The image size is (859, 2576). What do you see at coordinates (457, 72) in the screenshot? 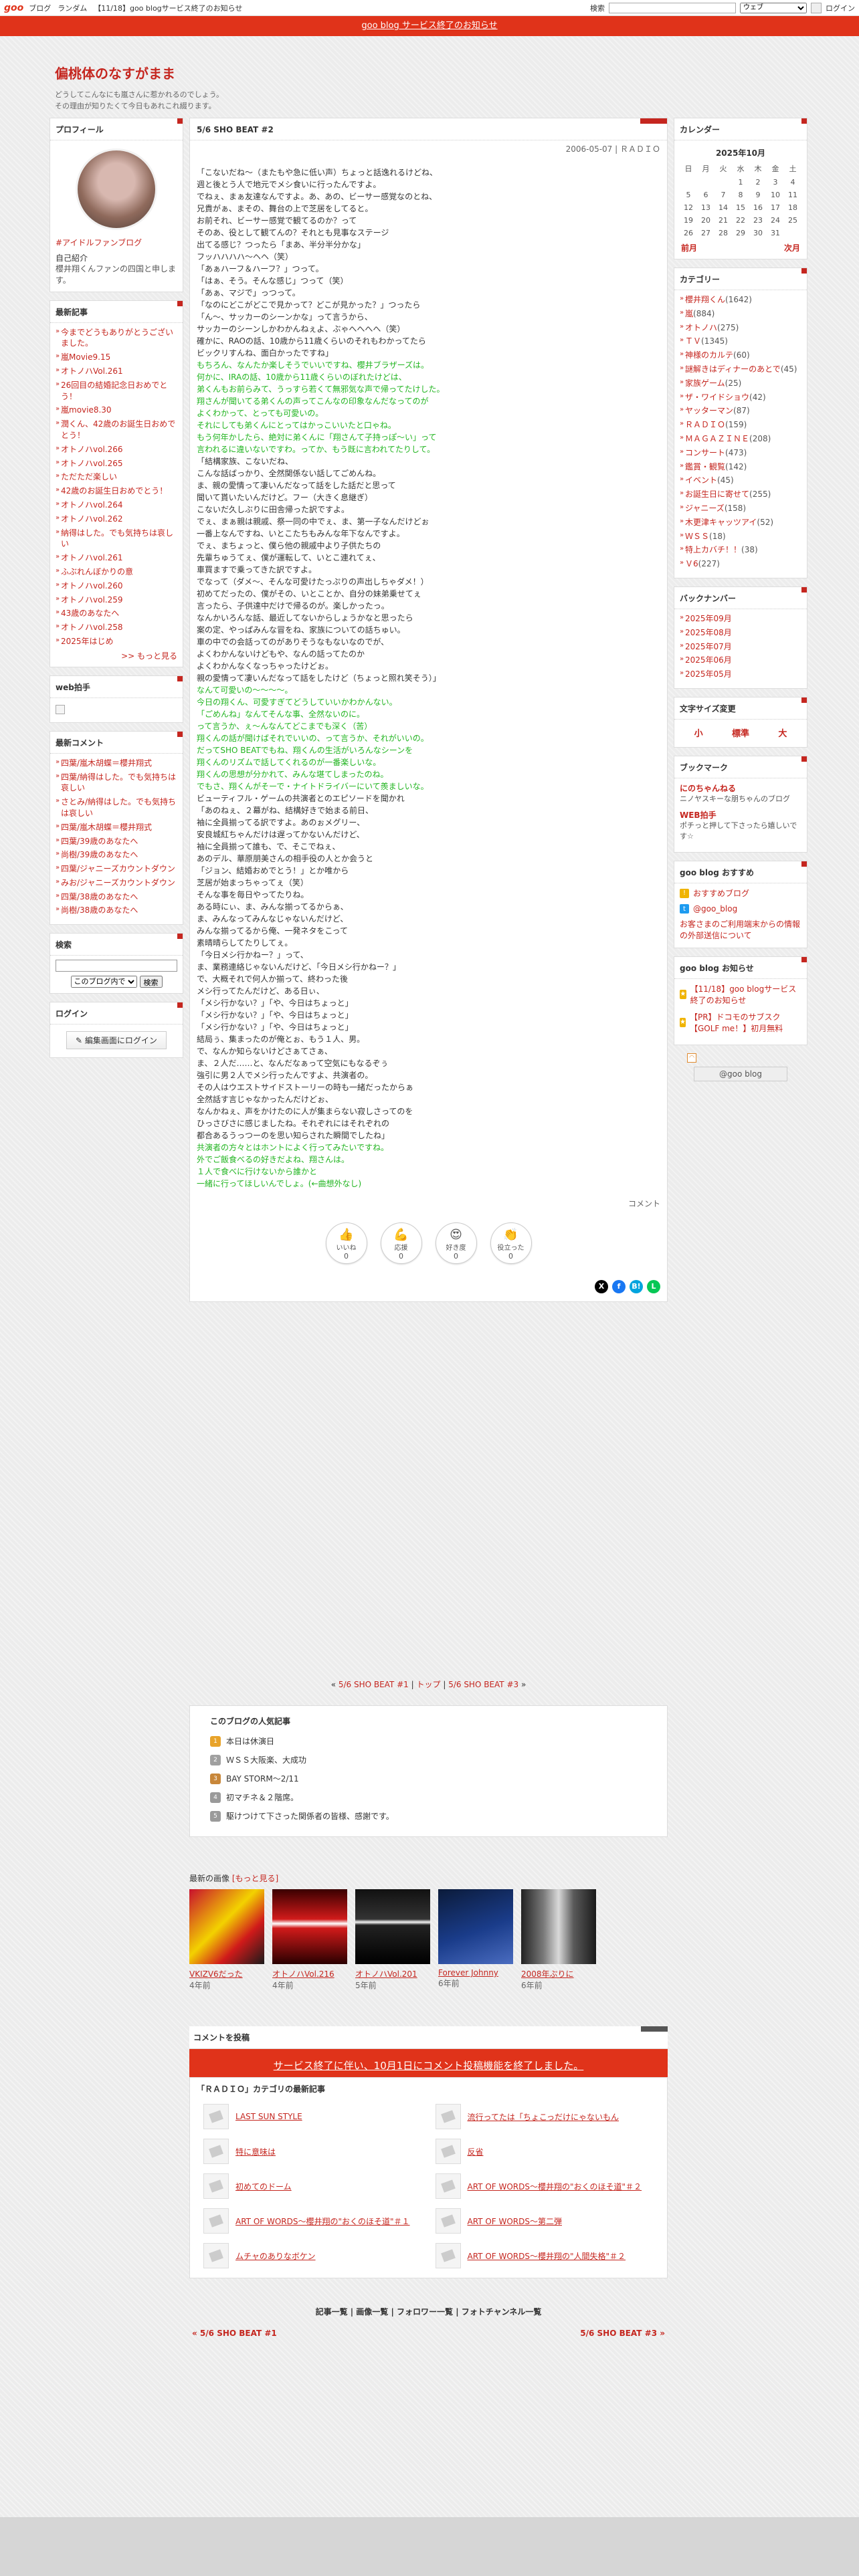
I see `blog-title: 偏桃体のなすがまま` at bounding box center [457, 72].